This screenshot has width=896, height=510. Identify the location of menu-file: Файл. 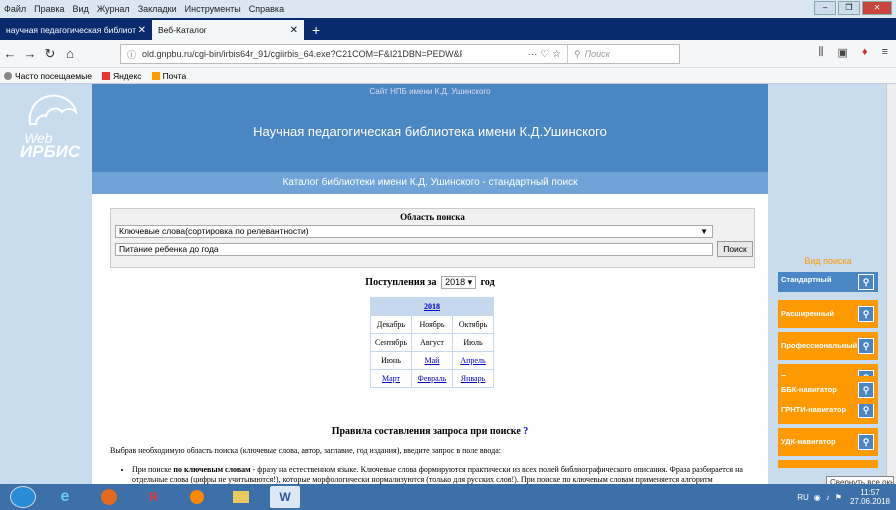
(15, 9).